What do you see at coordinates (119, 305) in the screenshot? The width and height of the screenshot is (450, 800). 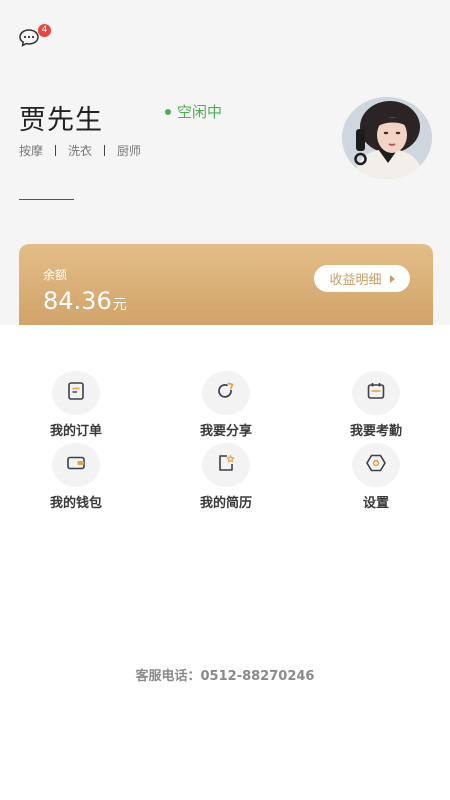 I see `balance-unit: 元` at bounding box center [119, 305].